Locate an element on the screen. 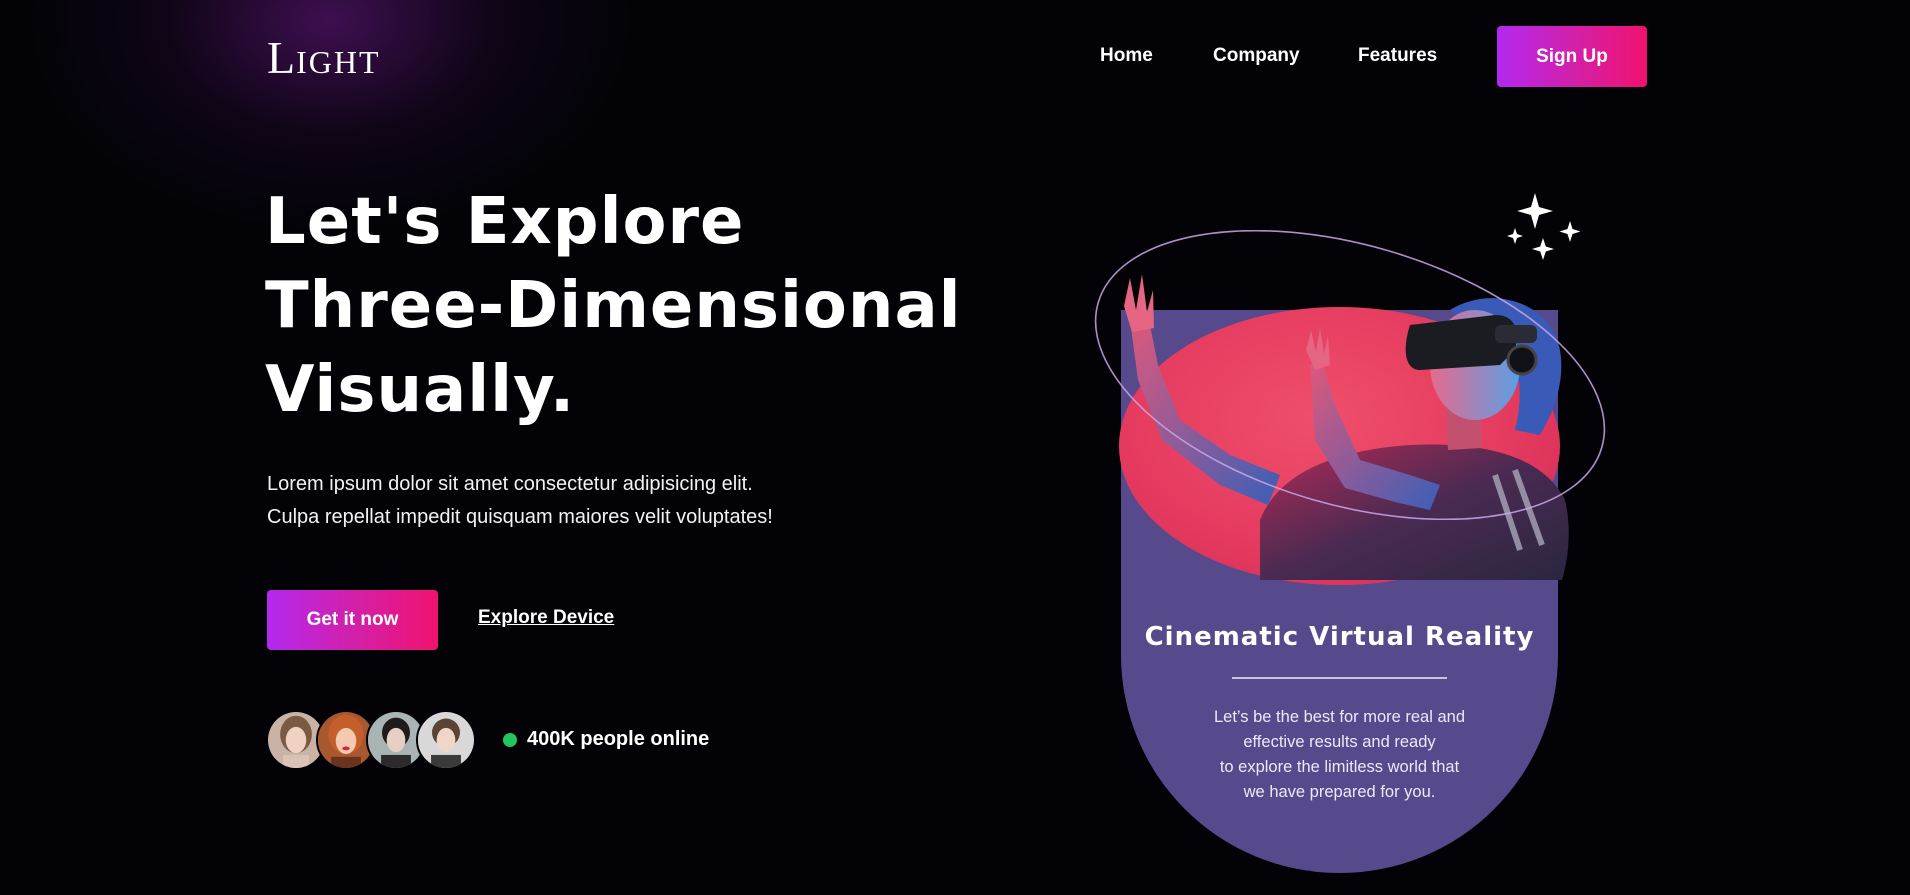 The height and width of the screenshot is (895, 1910). avatar is located at coordinates (446, 740).